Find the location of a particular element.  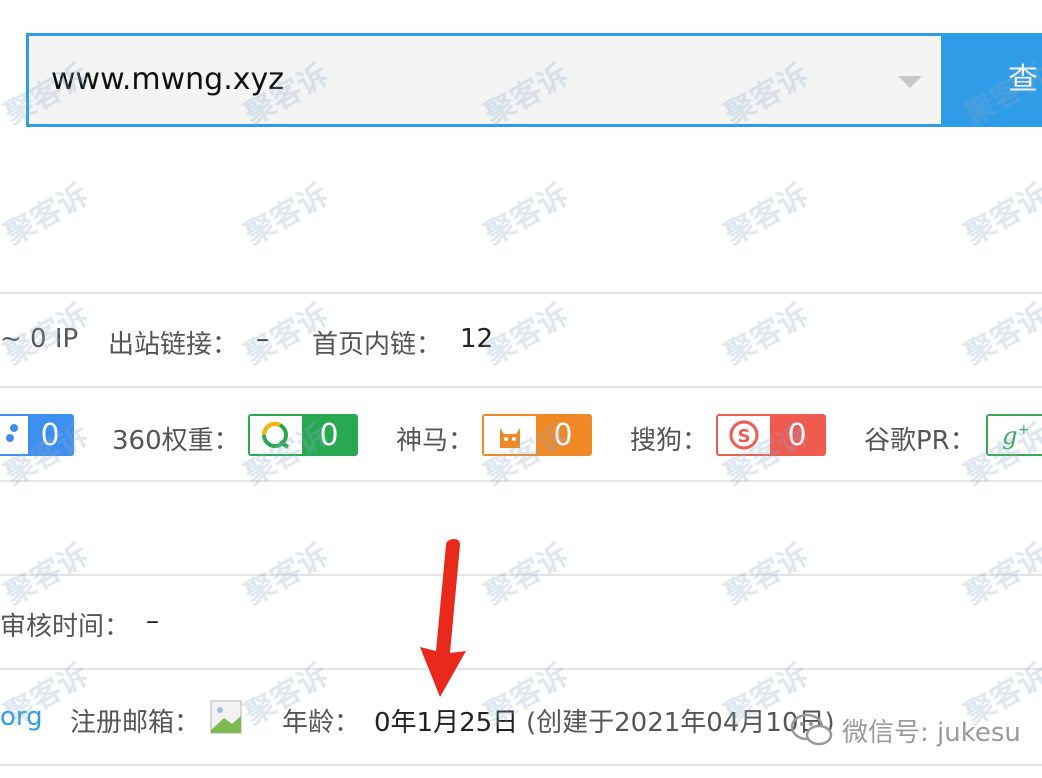

homepage-inner-links-label: 首页内链： is located at coordinates (377, 345).